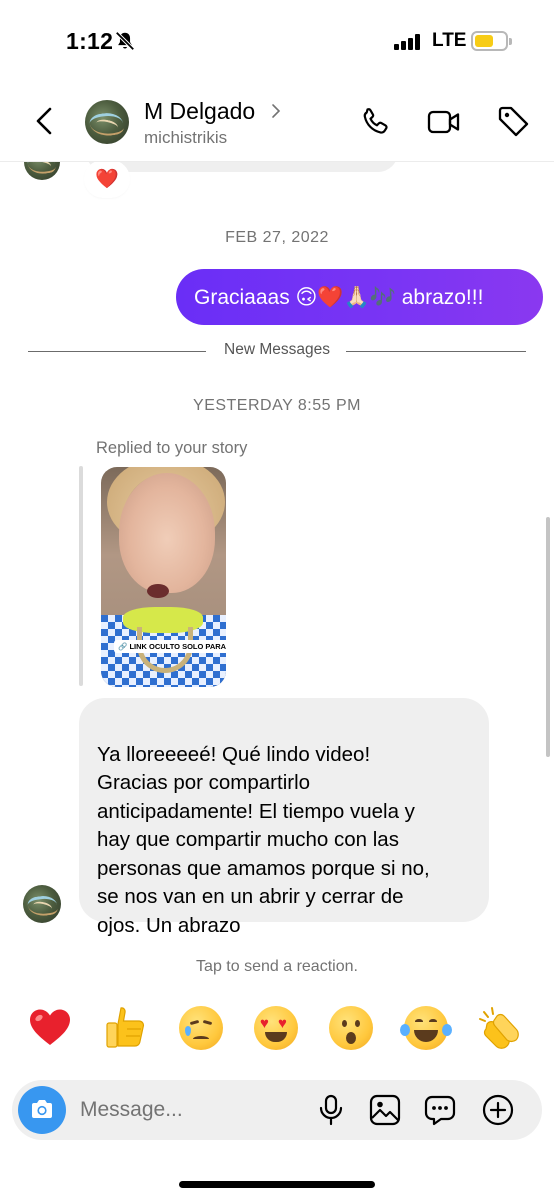 This screenshot has height=1200, width=554. I want to click on status-time: 1:12, so click(90, 41).